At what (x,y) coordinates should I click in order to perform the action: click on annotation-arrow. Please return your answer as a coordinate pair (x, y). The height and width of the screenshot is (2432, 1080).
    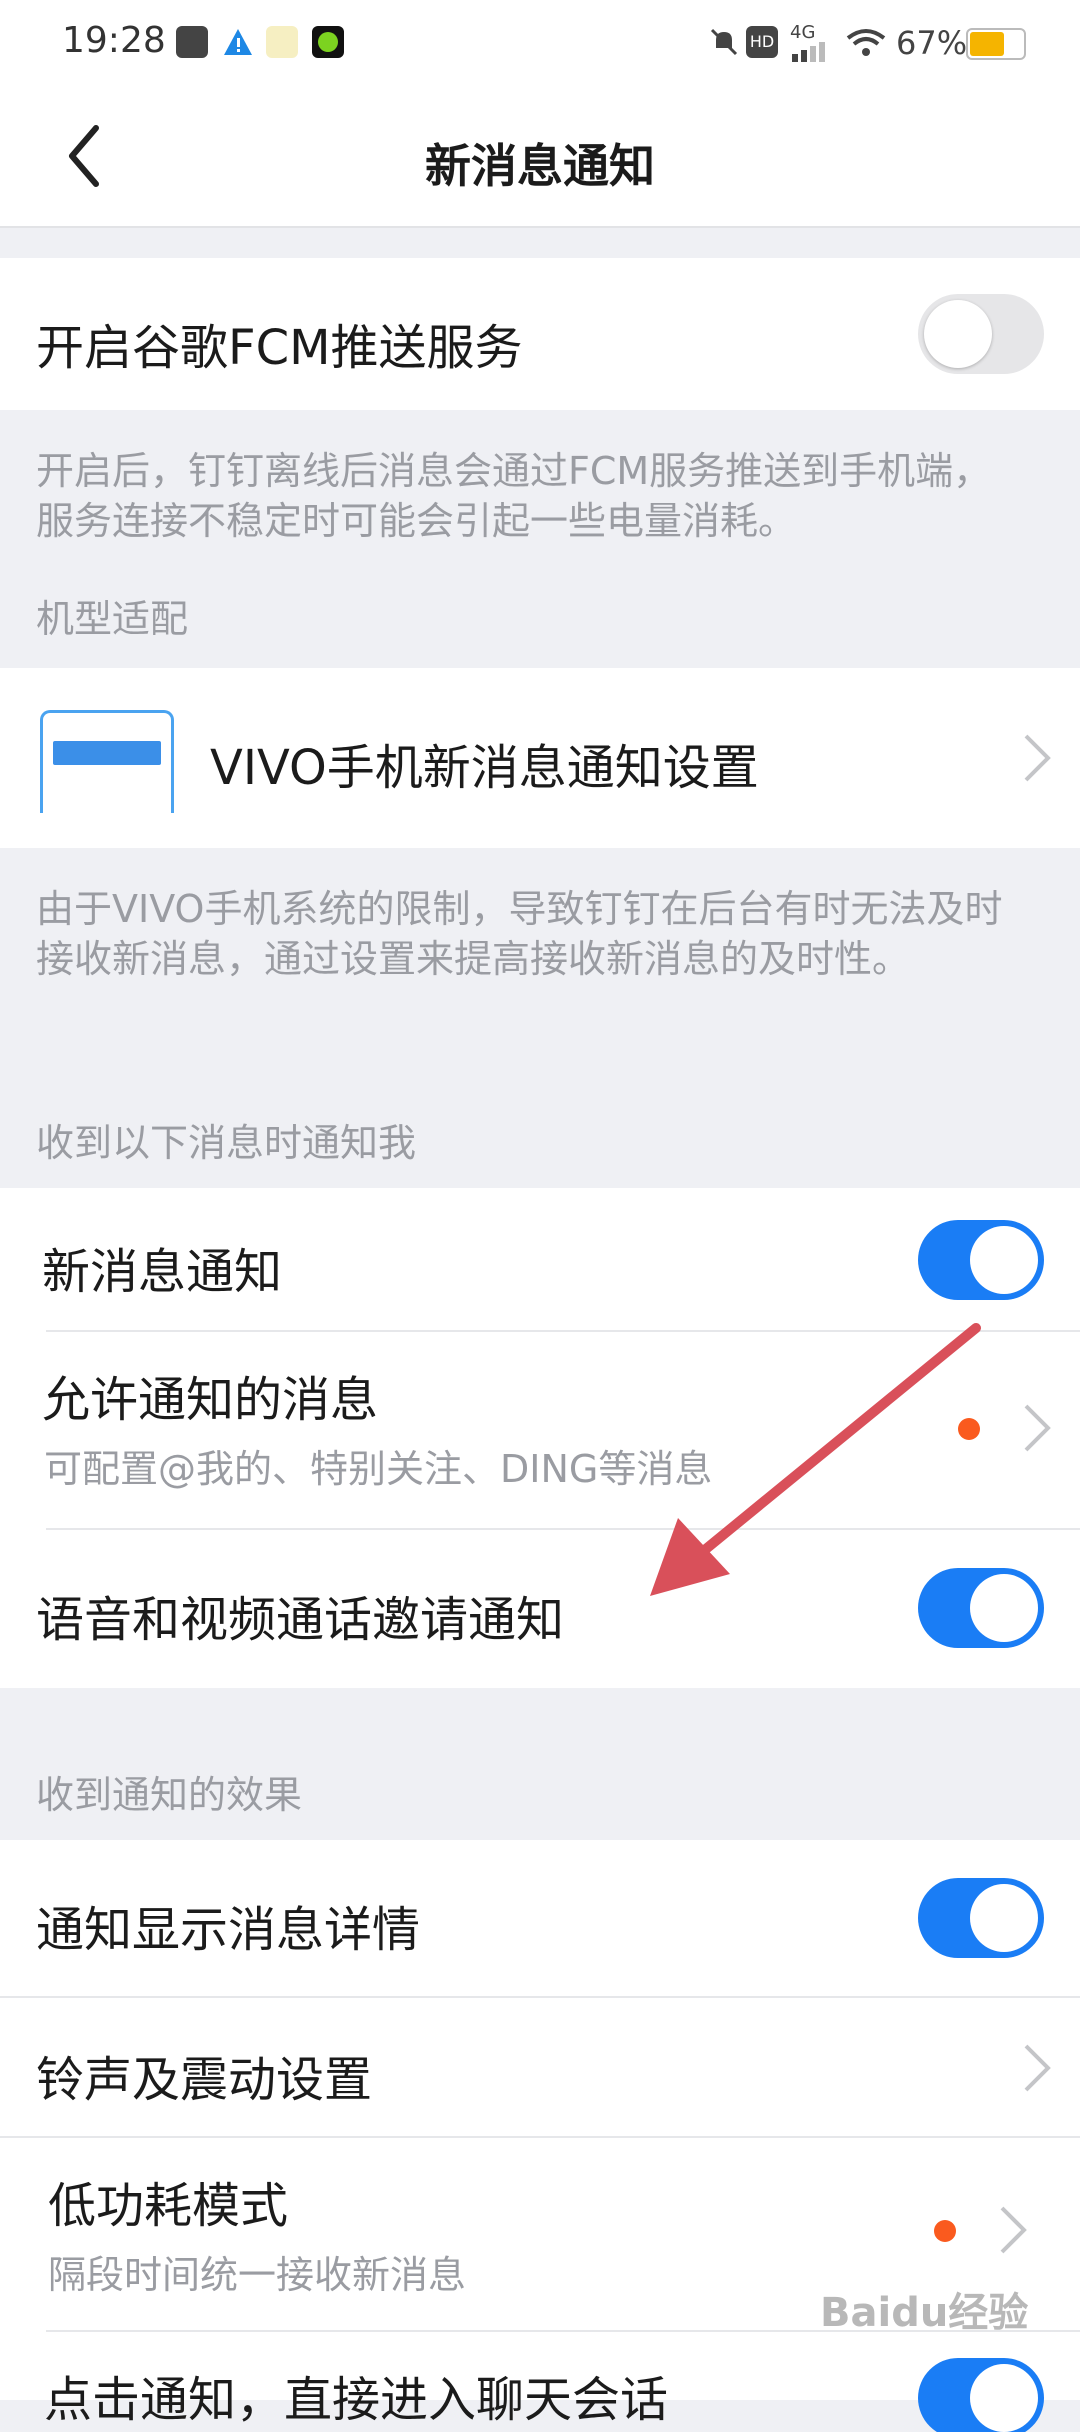
    Looking at the image, I should click on (815, 1459).